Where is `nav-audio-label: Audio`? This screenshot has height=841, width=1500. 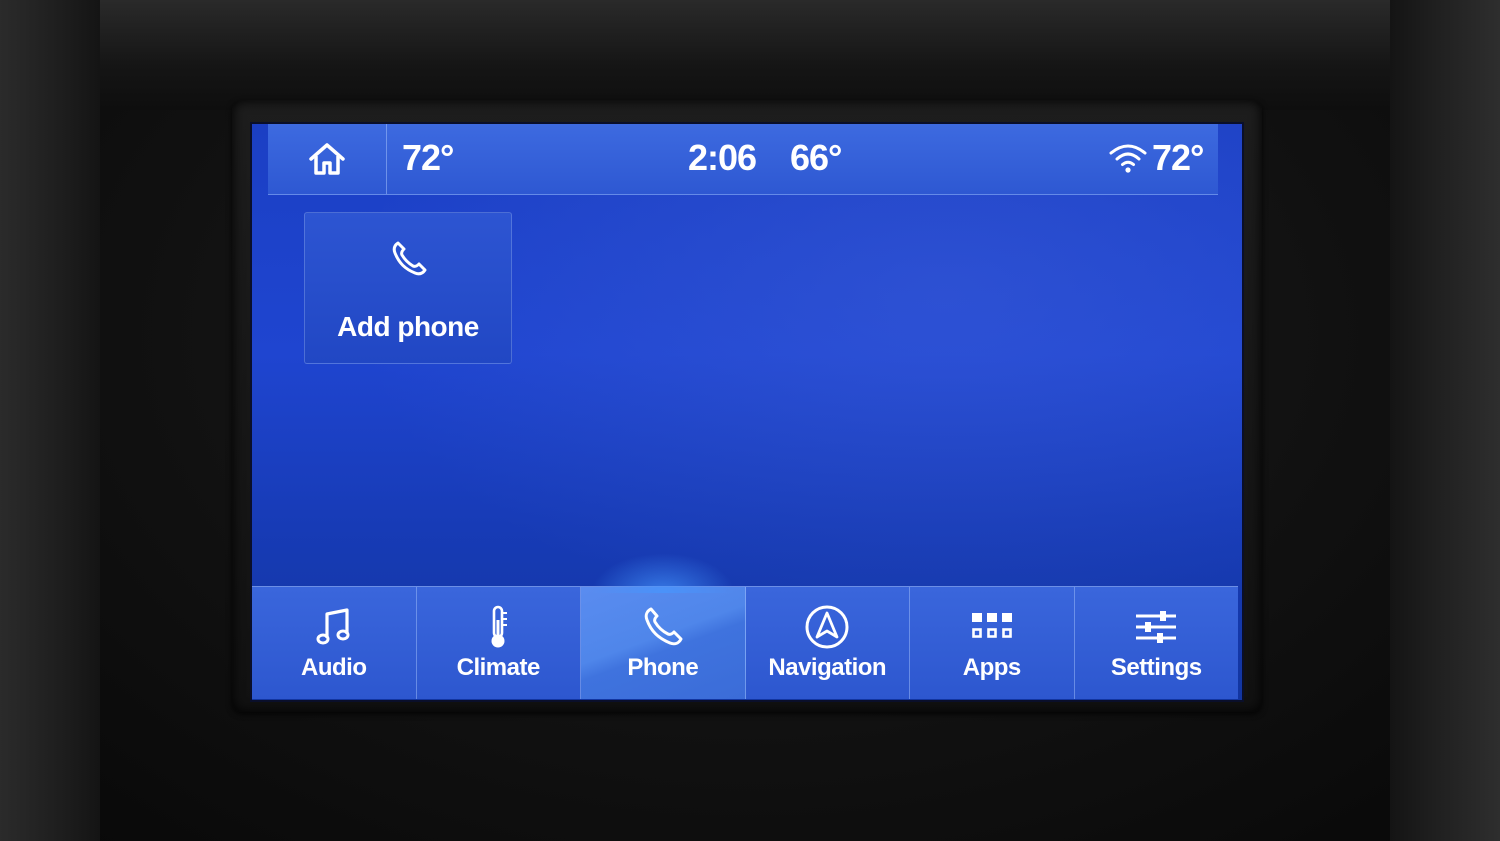
nav-audio-label: Audio is located at coordinates (334, 667).